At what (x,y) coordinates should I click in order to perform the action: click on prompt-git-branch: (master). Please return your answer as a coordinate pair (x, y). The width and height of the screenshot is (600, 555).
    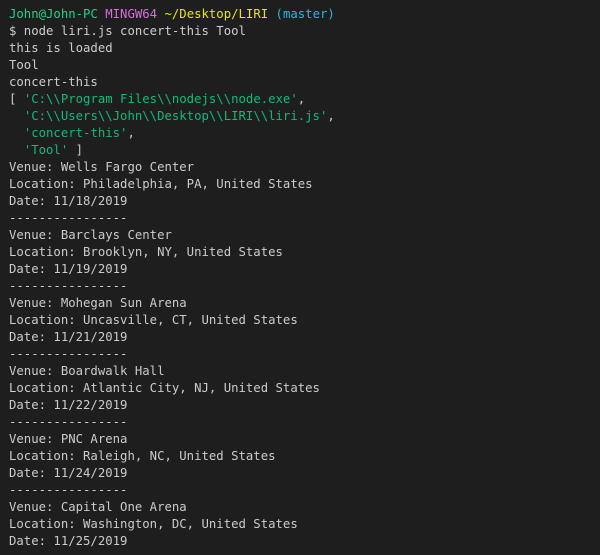
    Looking at the image, I should click on (305, 14).